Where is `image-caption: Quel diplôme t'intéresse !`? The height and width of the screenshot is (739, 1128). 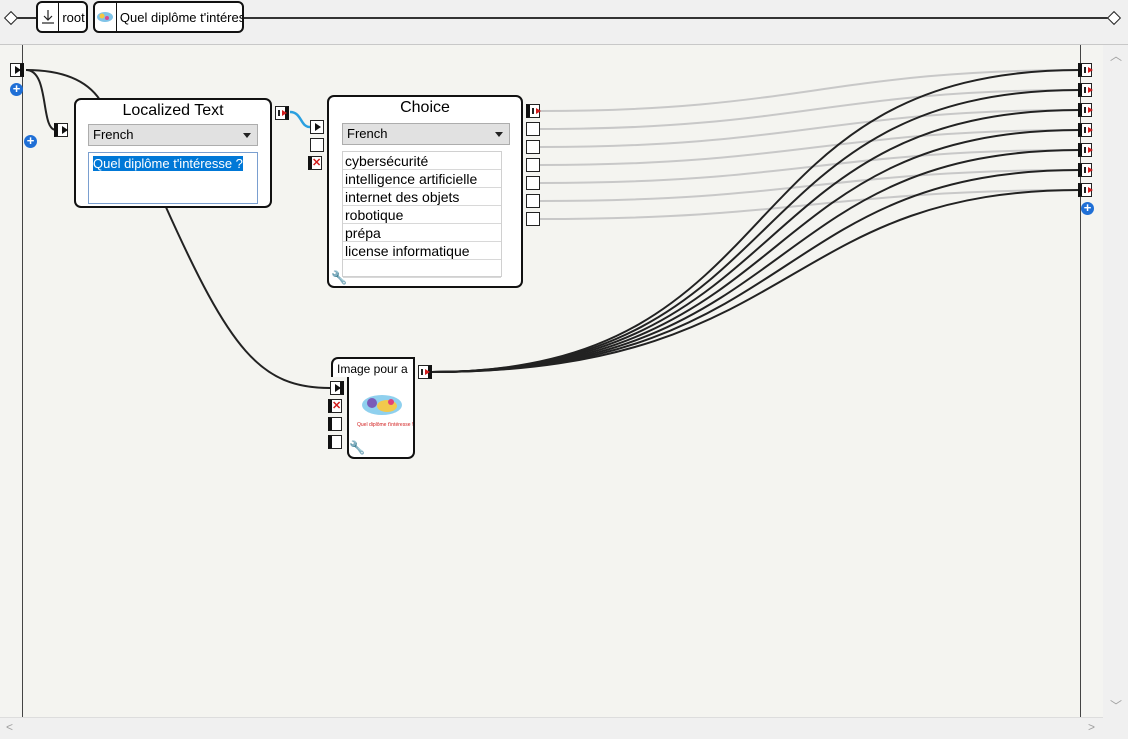
image-caption: Quel diplôme t'intéresse ! is located at coordinates (385, 425).